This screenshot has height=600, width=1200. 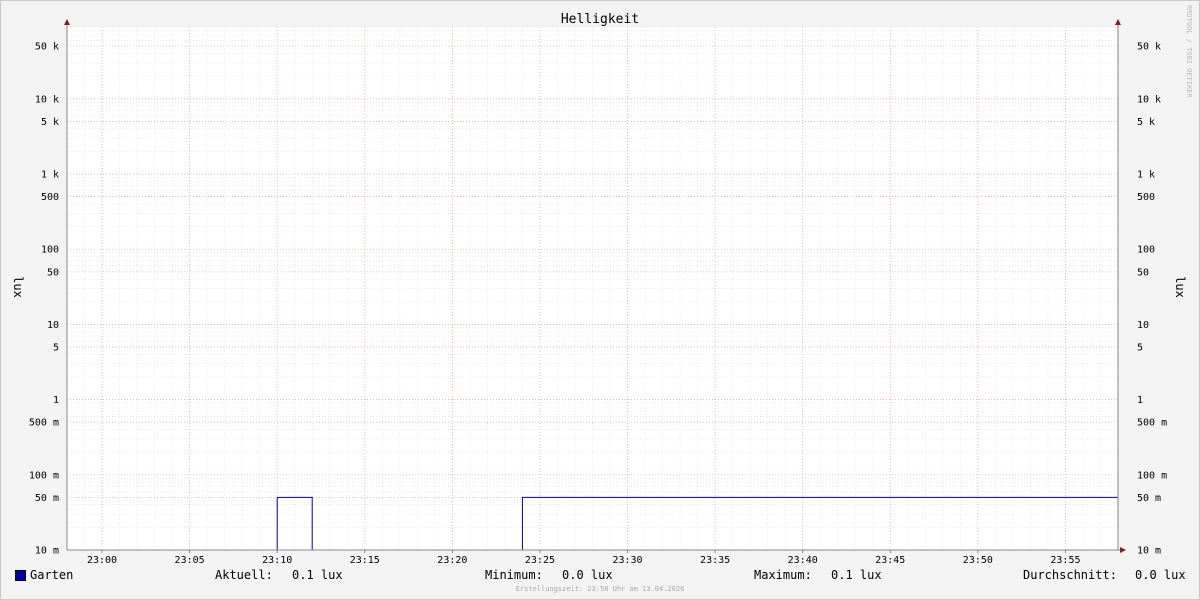 I want to click on legend-min-label: Minimum:, so click(x=514, y=575).